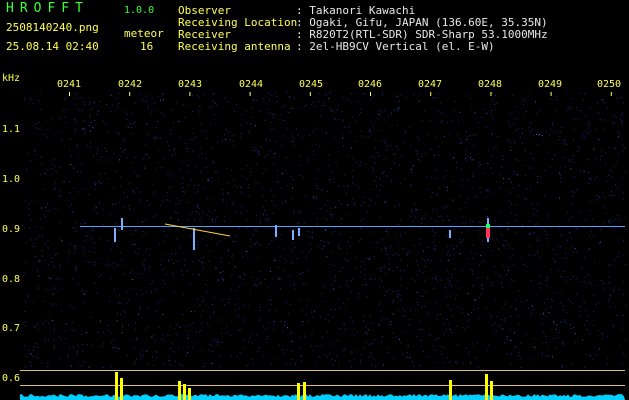  I want to click on time-tick-label: 0245, so click(311, 84).